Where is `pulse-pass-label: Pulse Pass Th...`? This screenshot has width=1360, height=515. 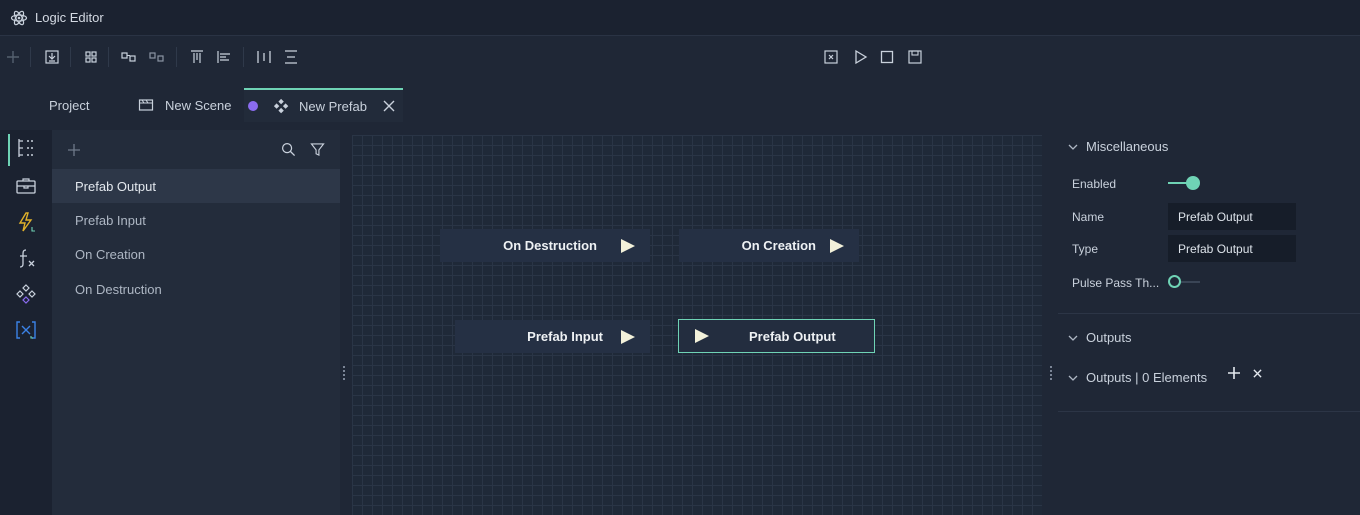 pulse-pass-label: Pulse Pass Th... is located at coordinates (1116, 283).